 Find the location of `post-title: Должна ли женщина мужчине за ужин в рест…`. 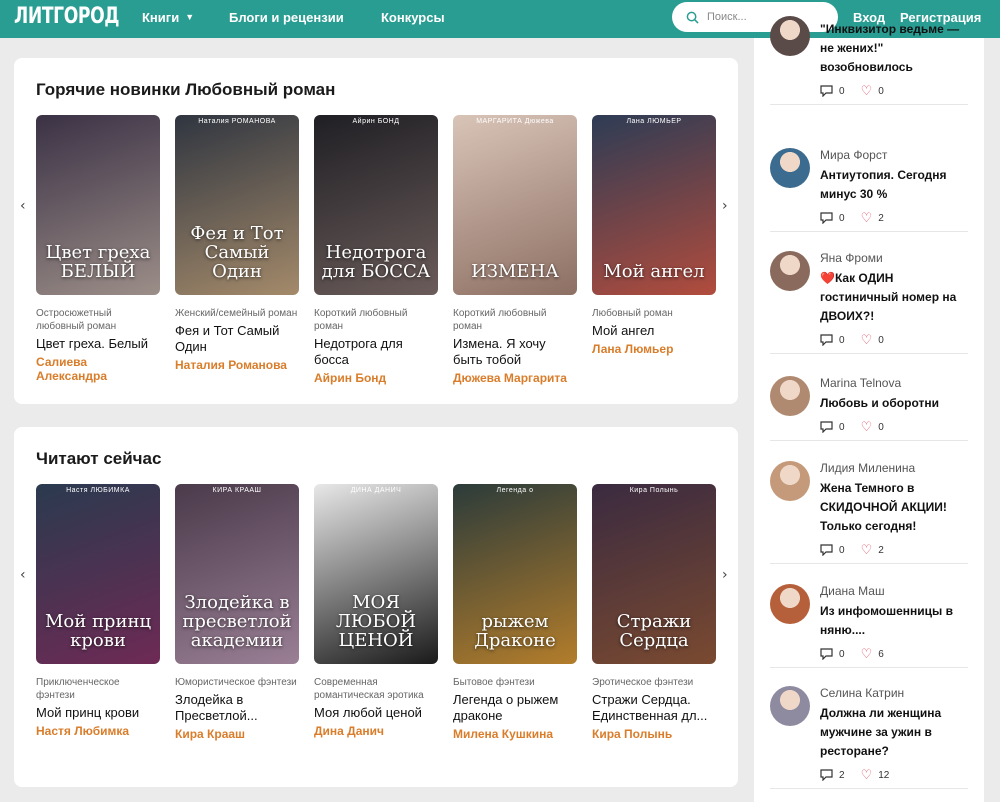

post-title: Должна ли женщина мужчине за ужин в рест… is located at coordinates (895, 732).